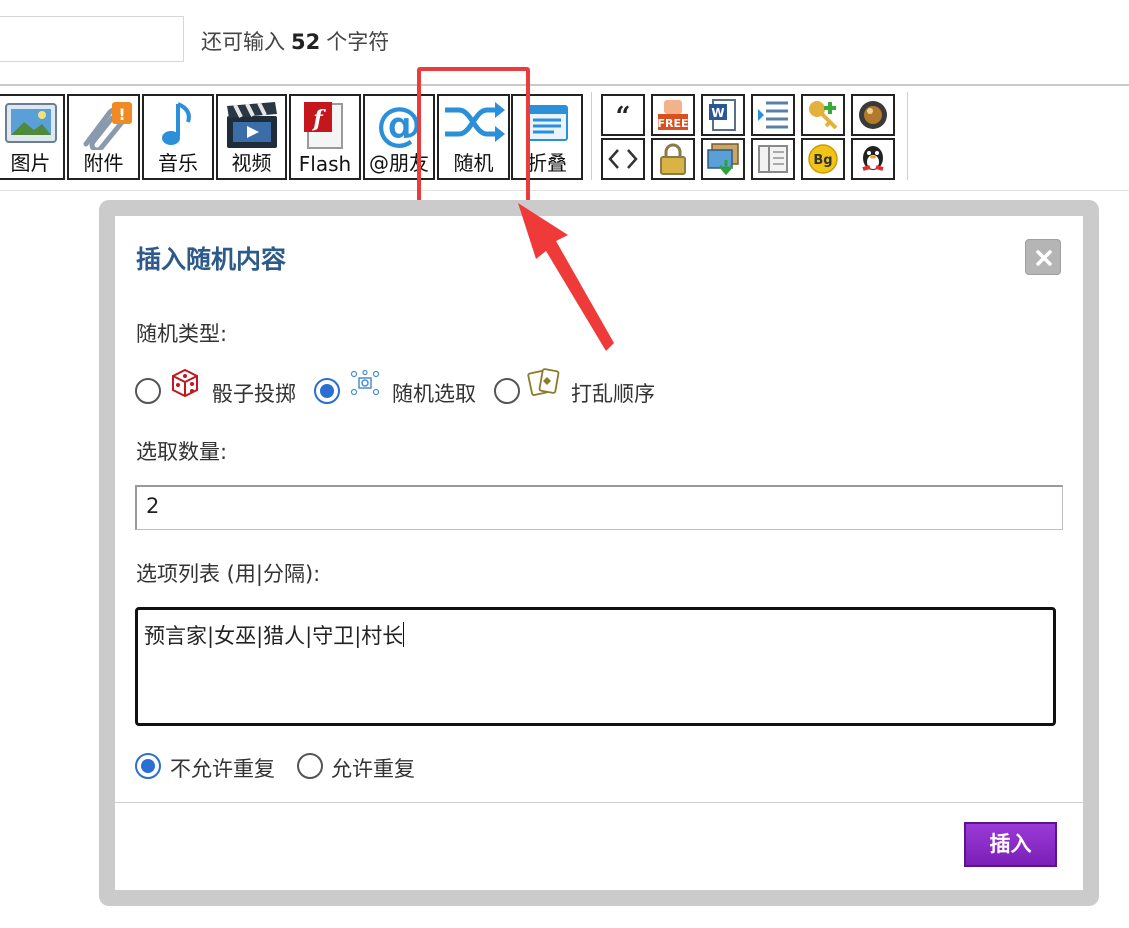 The image size is (1129, 928). I want to click on dice-icon, so click(185, 383).